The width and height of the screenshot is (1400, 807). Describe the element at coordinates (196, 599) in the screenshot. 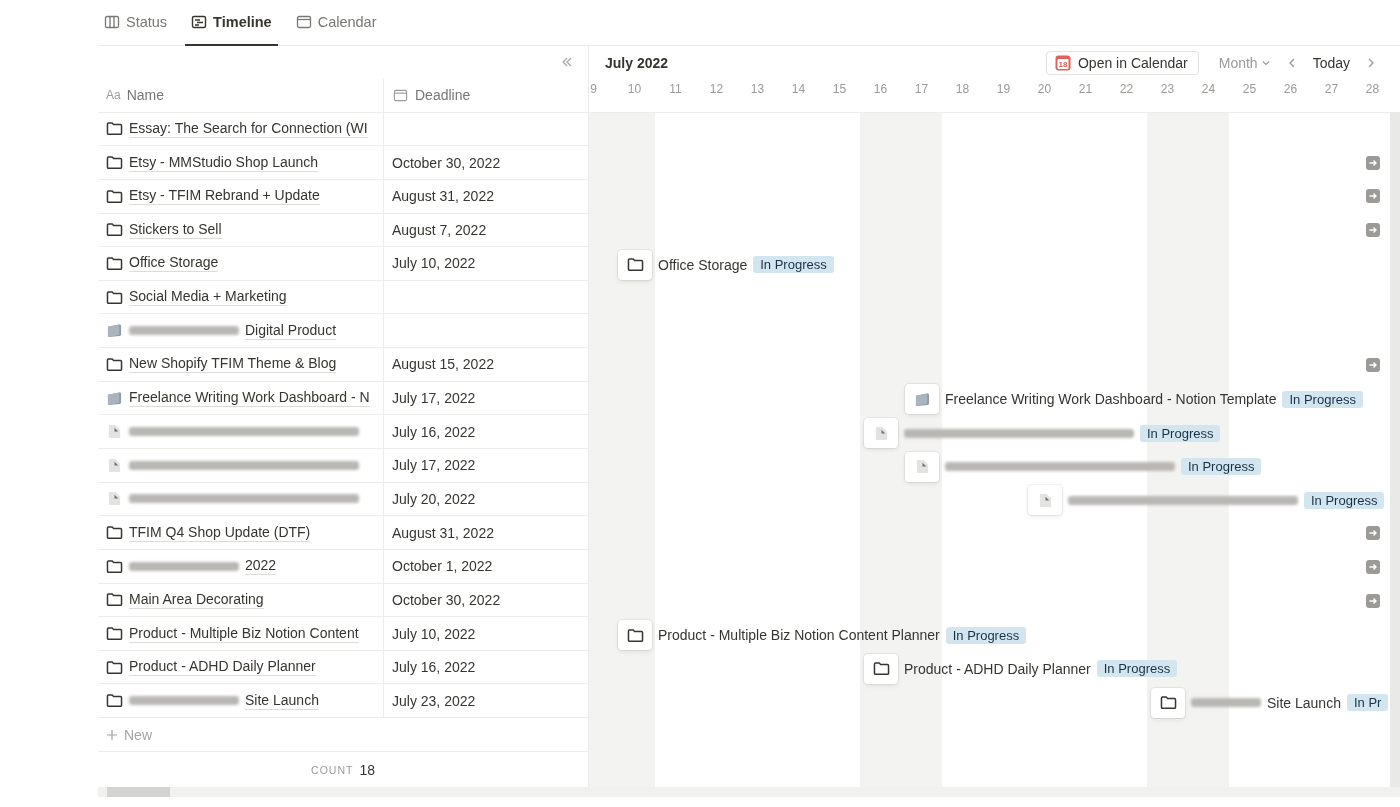

I see `page-link: Main Area Decorating` at that location.